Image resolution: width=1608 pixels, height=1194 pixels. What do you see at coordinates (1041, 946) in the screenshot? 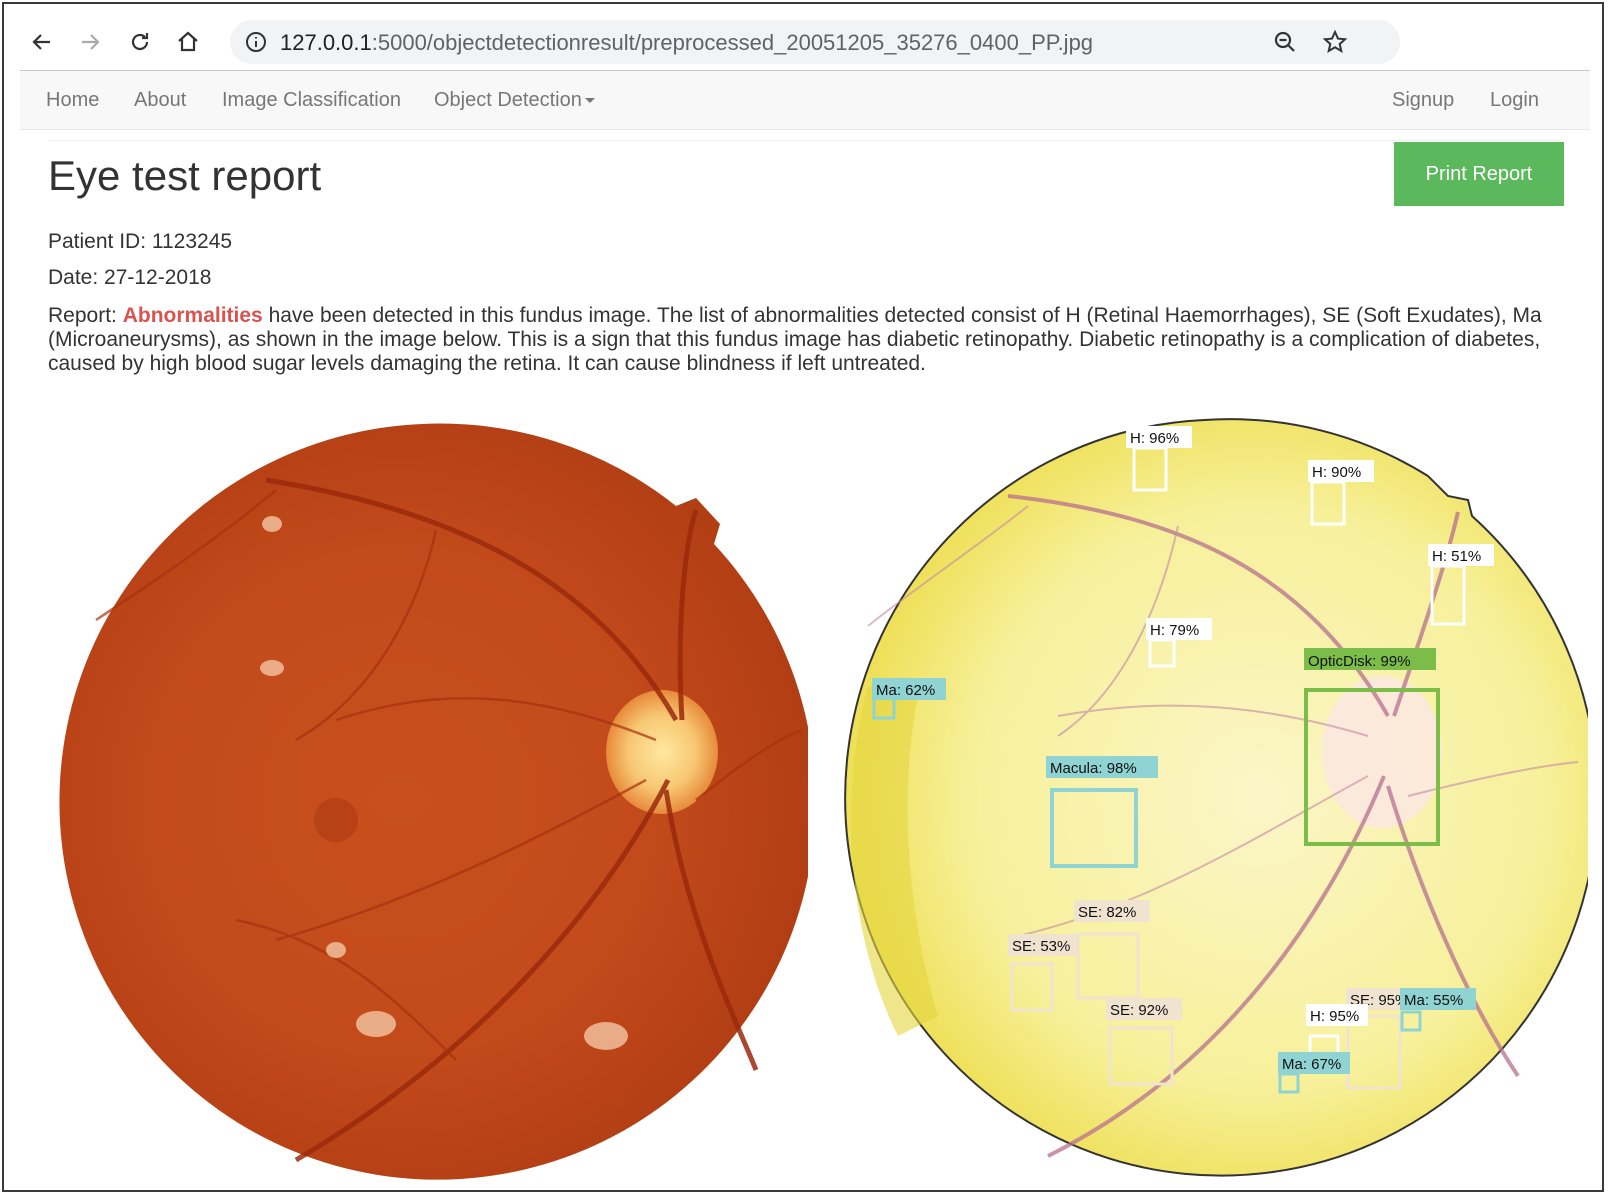
I see `det-label-se53: SE: 53%` at bounding box center [1041, 946].